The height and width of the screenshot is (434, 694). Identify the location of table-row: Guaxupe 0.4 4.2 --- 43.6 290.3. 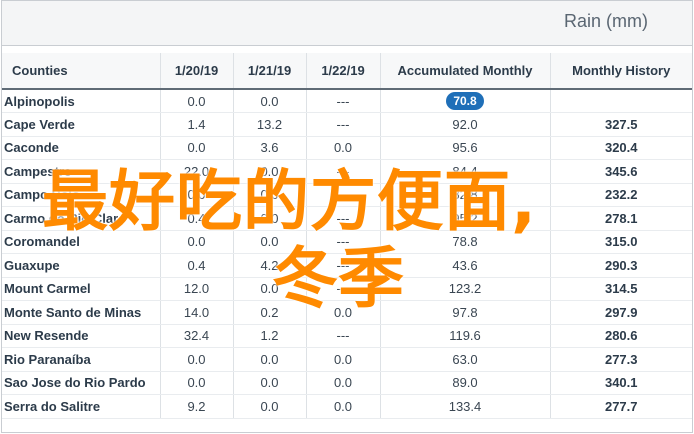
(347, 265).